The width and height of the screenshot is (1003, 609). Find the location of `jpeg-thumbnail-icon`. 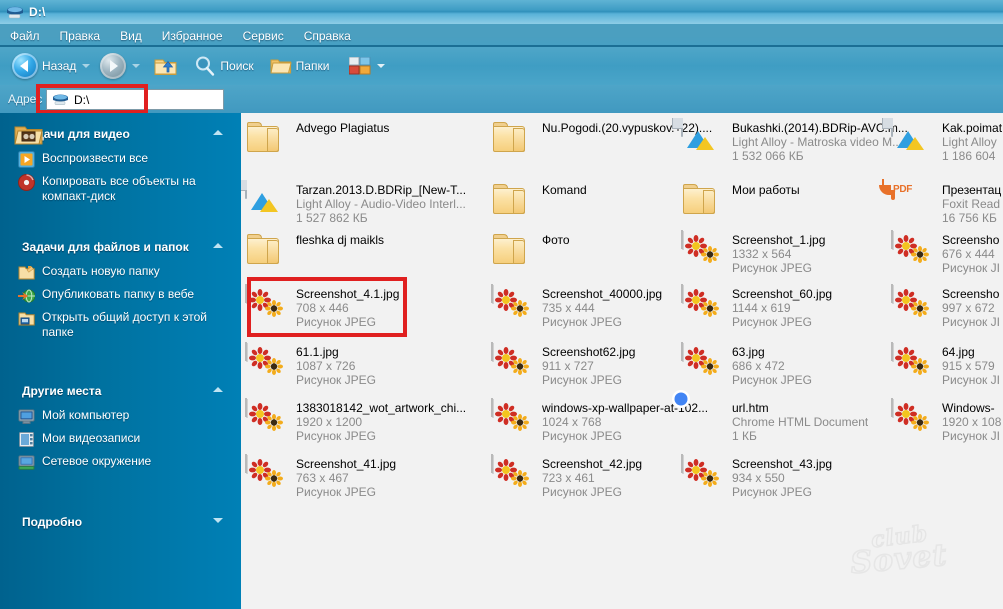

jpeg-thumbnail-icon is located at coordinates (264, 358).